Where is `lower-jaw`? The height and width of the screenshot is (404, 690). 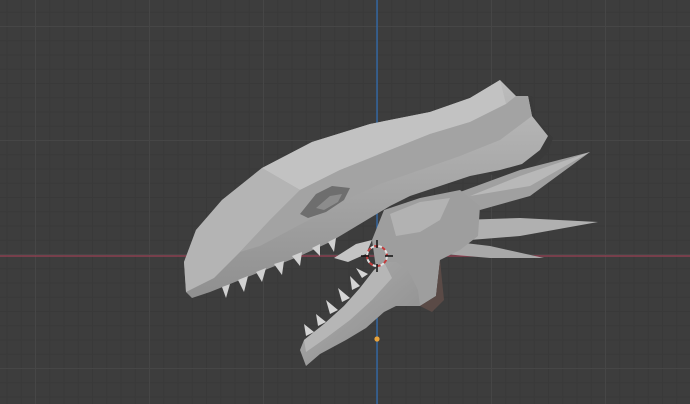 lower-jaw is located at coordinates (360, 314).